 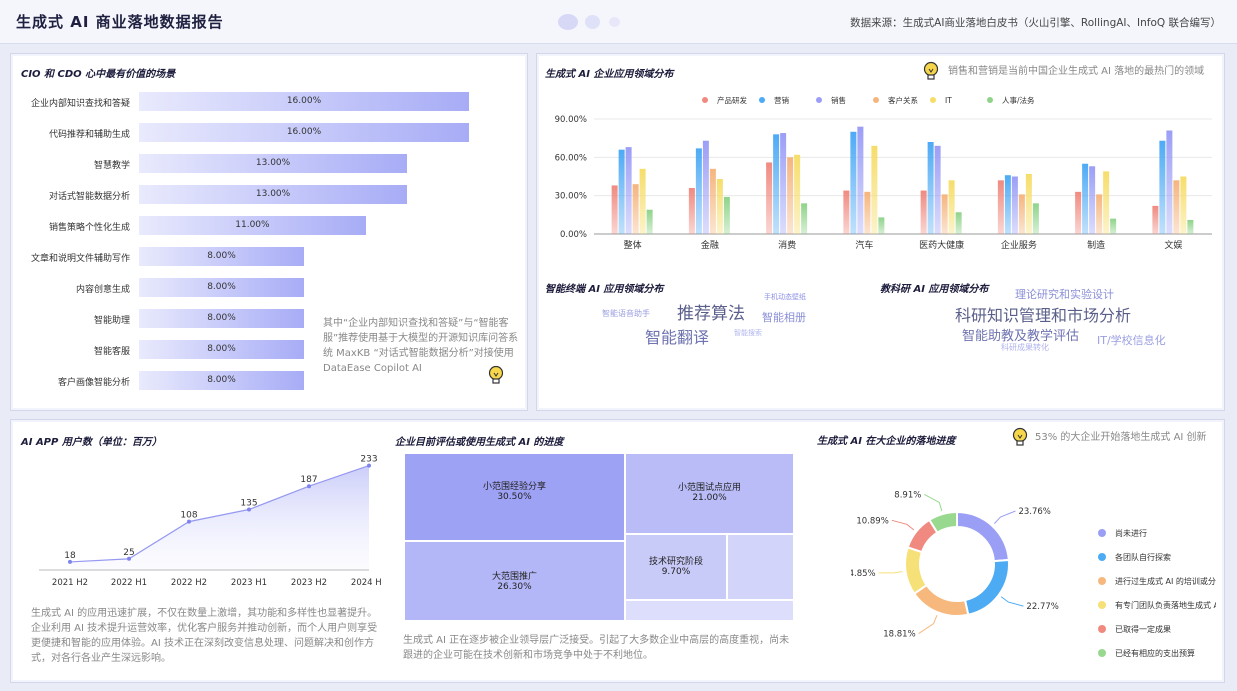 What do you see at coordinates (304, 101) in the screenshot?
I see `bar-value-label: 16.00%` at bounding box center [304, 101].